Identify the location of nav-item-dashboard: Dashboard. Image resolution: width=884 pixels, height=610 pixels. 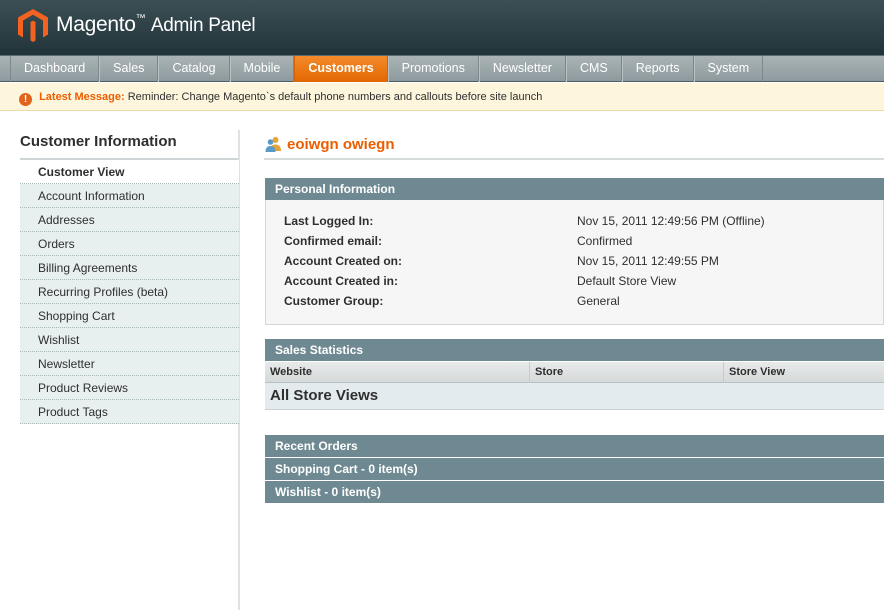
(55, 69).